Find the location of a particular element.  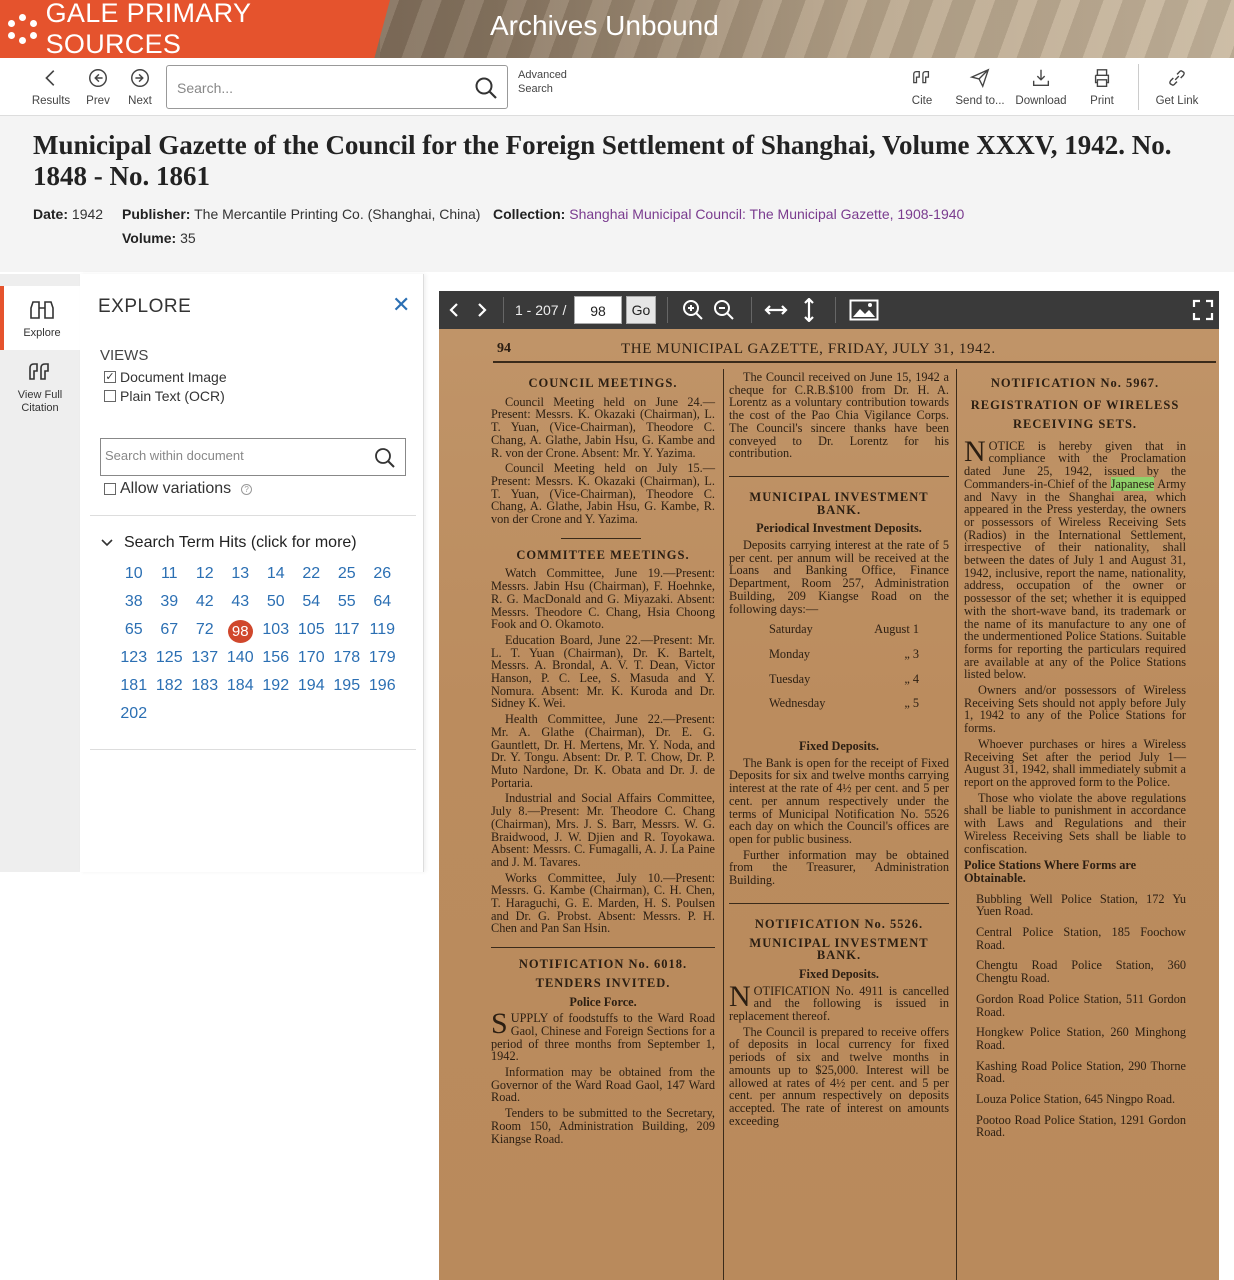

fullscreen-icon is located at coordinates (1203, 310).